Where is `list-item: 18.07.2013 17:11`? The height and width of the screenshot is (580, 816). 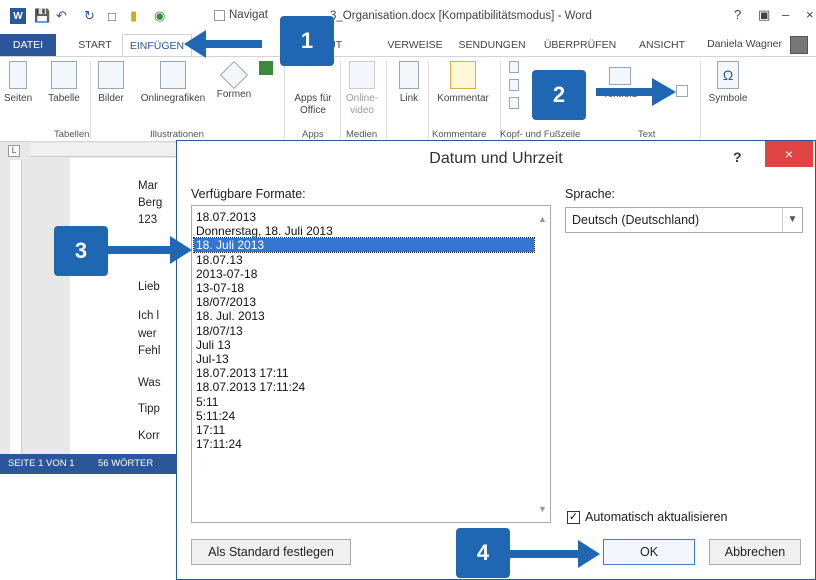 list-item: 18.07.2013 17:11 is located at coordinates (242, 373).